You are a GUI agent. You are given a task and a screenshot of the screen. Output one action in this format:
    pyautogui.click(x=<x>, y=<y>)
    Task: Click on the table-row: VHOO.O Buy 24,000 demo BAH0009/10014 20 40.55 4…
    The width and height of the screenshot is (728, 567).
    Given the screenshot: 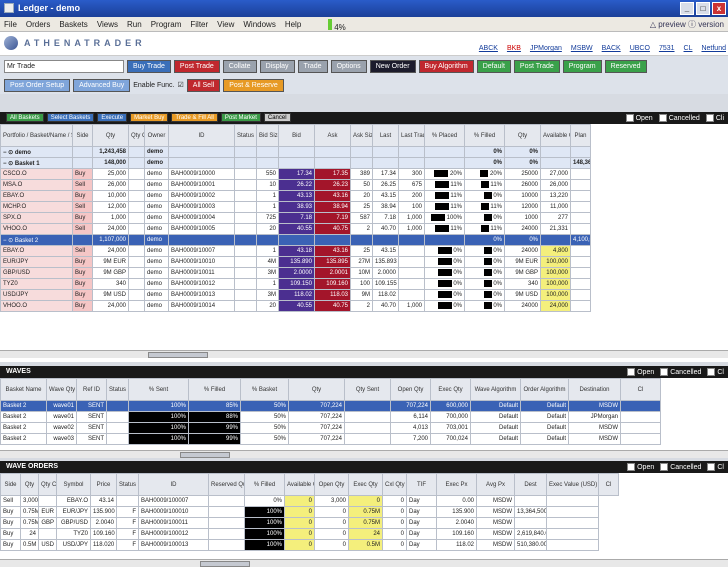 What is the action you would take?
    pyautogui.click(x=295, y=306)
    